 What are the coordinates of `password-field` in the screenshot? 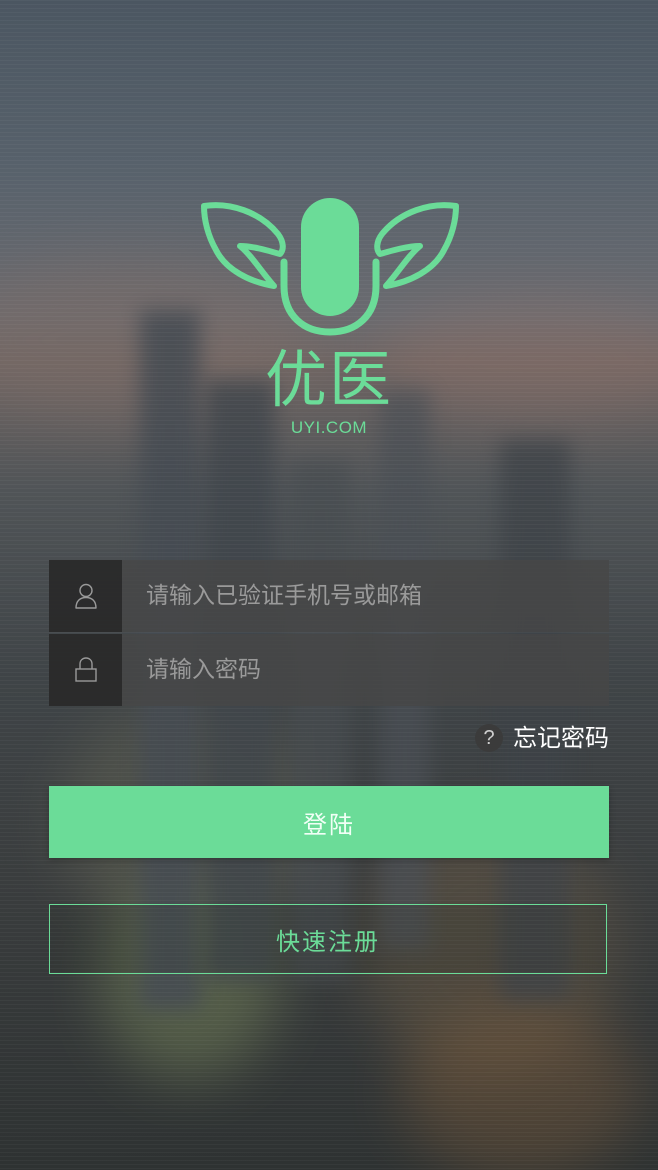 It's located at (329, 670).